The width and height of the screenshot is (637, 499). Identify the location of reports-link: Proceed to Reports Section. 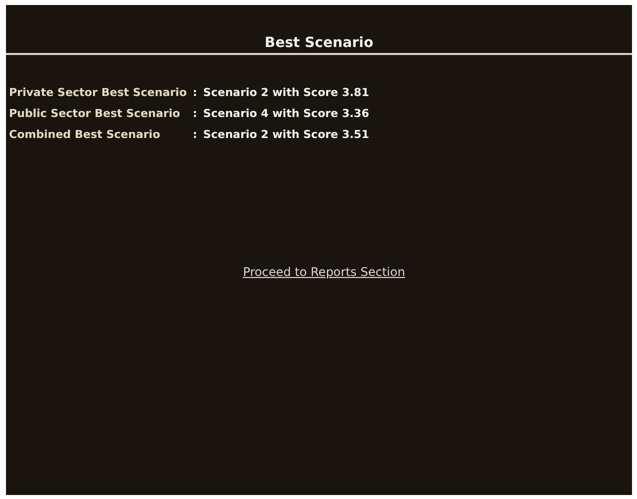
(324, 272).